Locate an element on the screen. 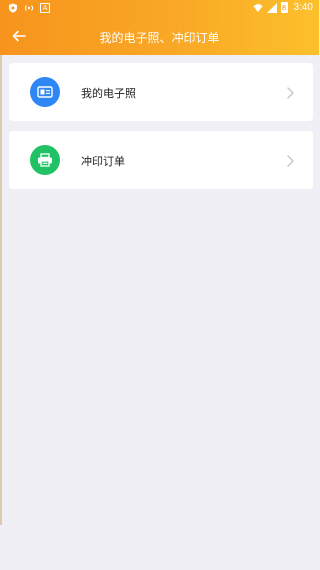  page-title: 我的电子照、冲印订单 is located at coordinates (159, 38).